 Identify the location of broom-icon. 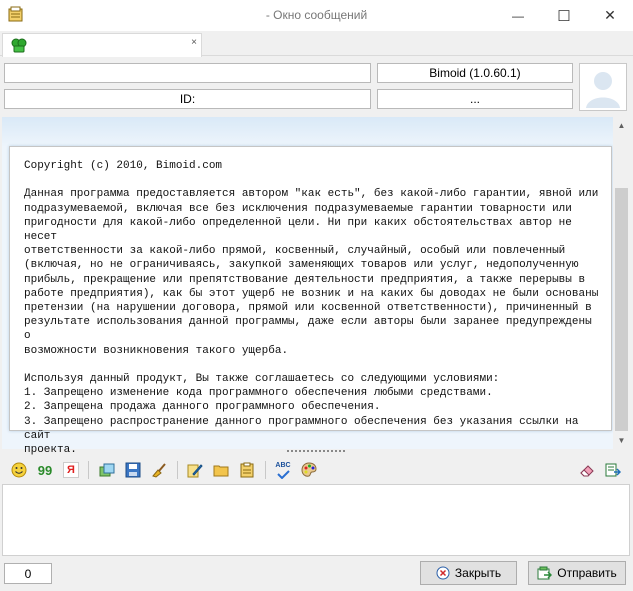
(159, 470).